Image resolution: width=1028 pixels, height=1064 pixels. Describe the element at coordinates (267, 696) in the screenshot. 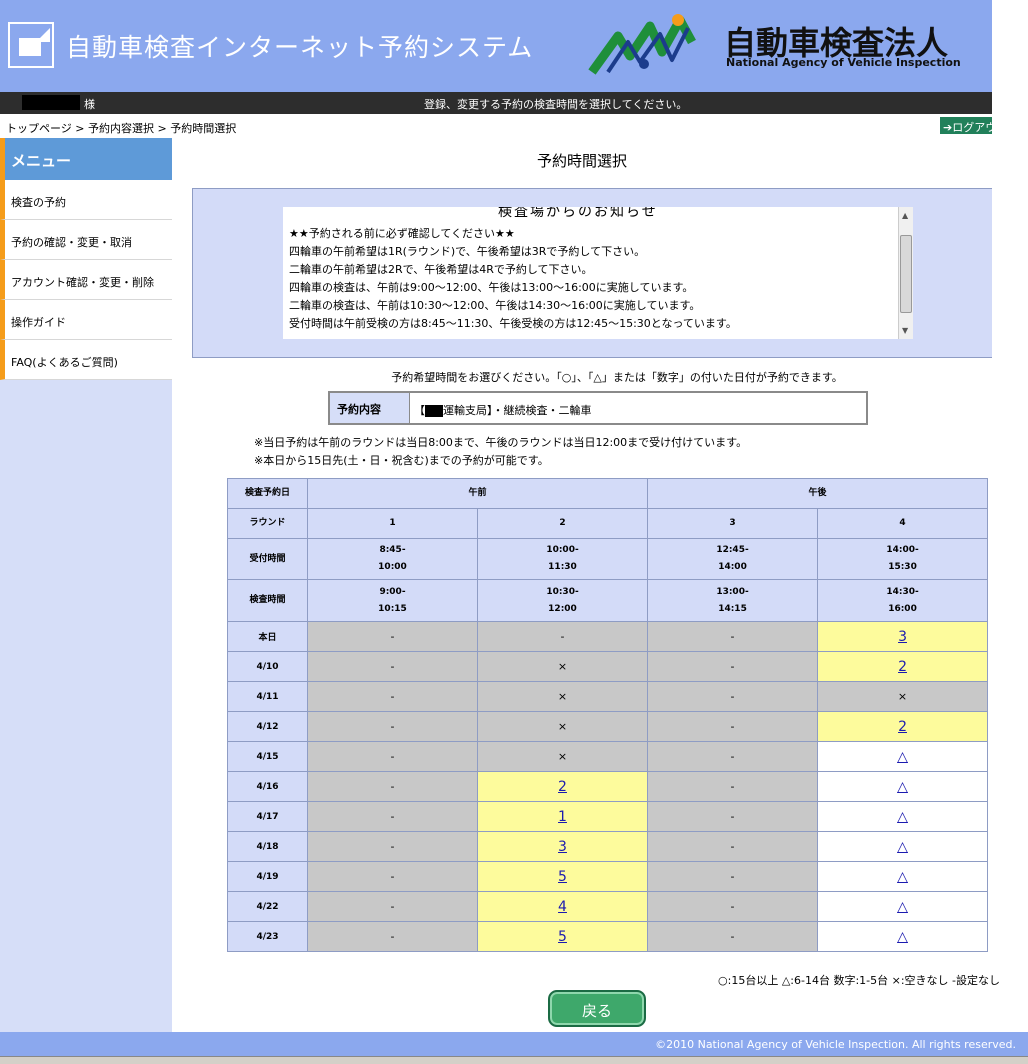

I see `date-cell: 4/11` at that location.